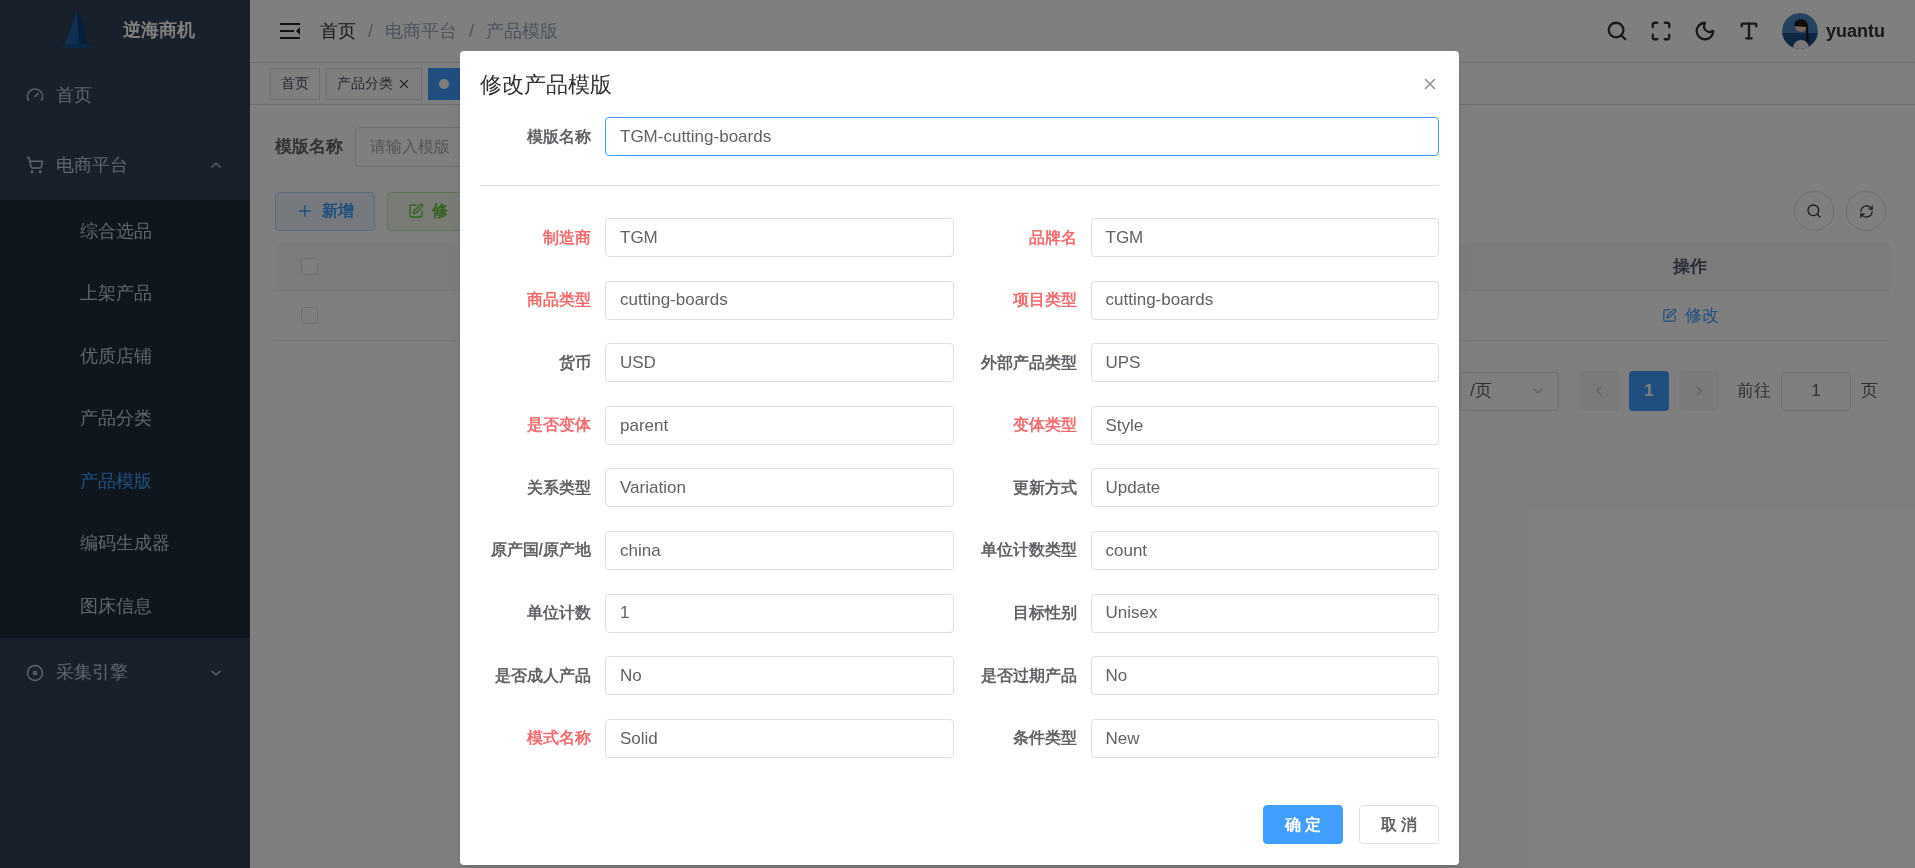 The height and width of the screenshot is (868, 1915). What do you see at coordinates (558, 738) in the screenshot?
I see `field-label: 模式名称` at bounding box center [558, 738].